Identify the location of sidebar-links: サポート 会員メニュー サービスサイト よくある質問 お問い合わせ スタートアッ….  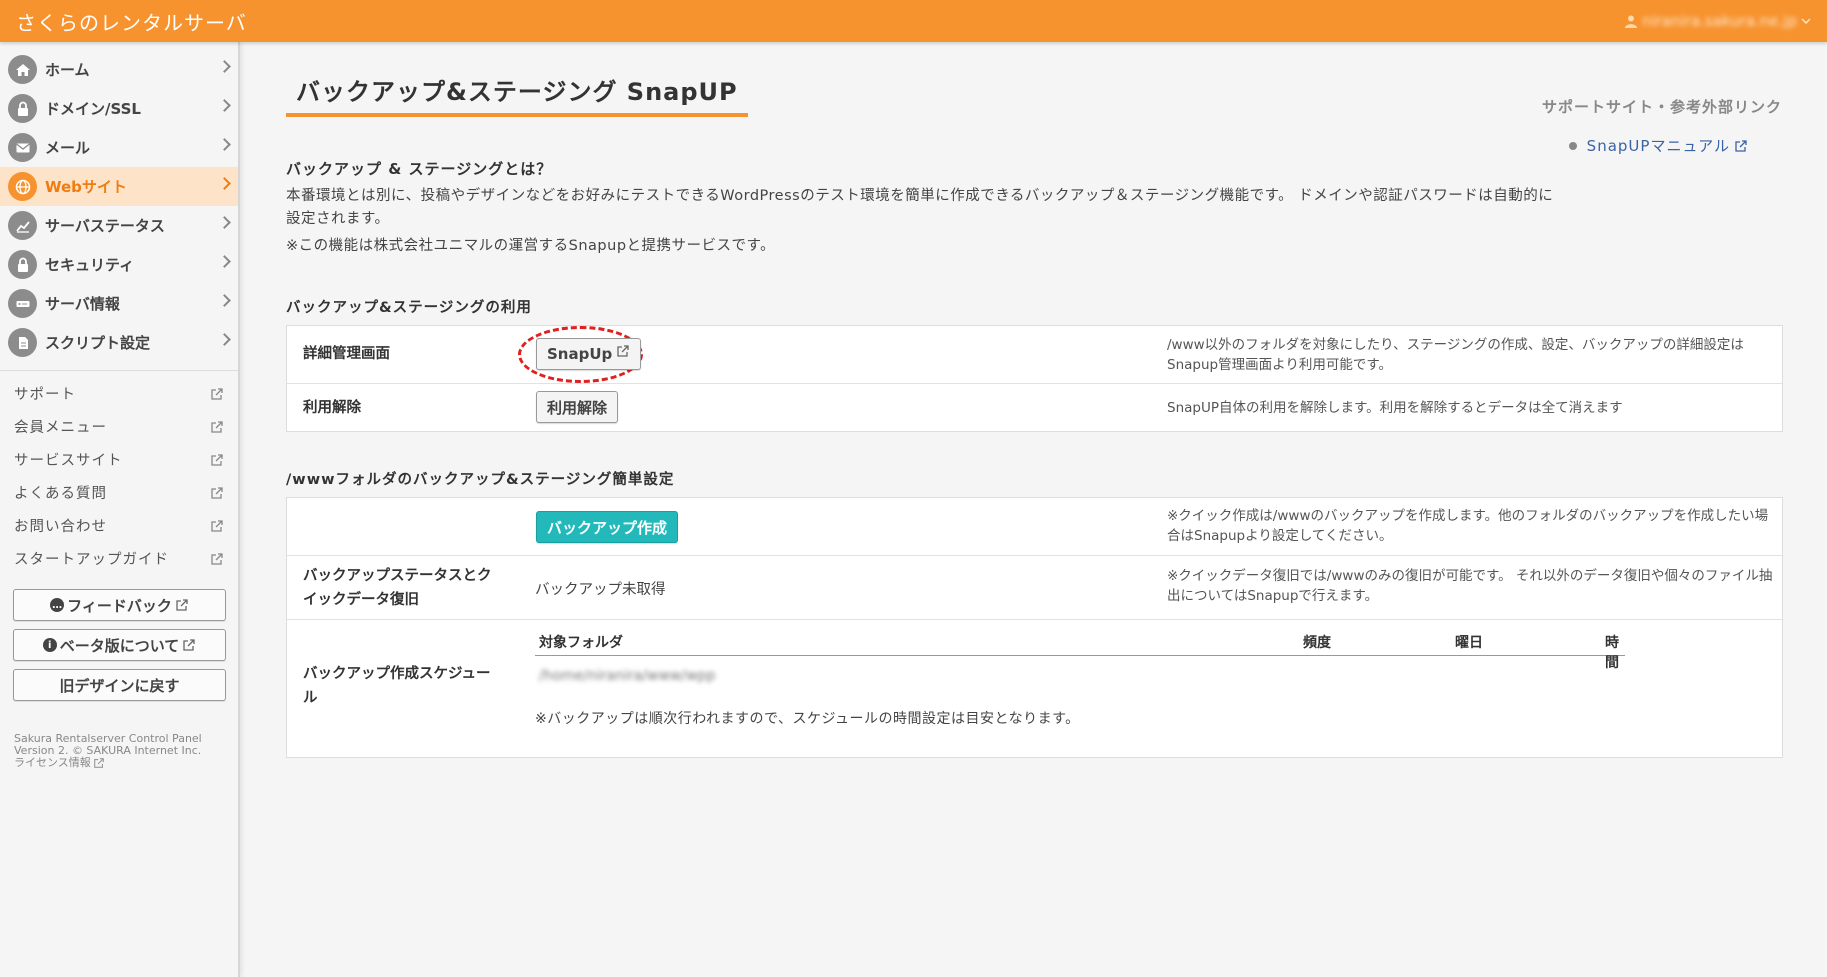
(119, 476).